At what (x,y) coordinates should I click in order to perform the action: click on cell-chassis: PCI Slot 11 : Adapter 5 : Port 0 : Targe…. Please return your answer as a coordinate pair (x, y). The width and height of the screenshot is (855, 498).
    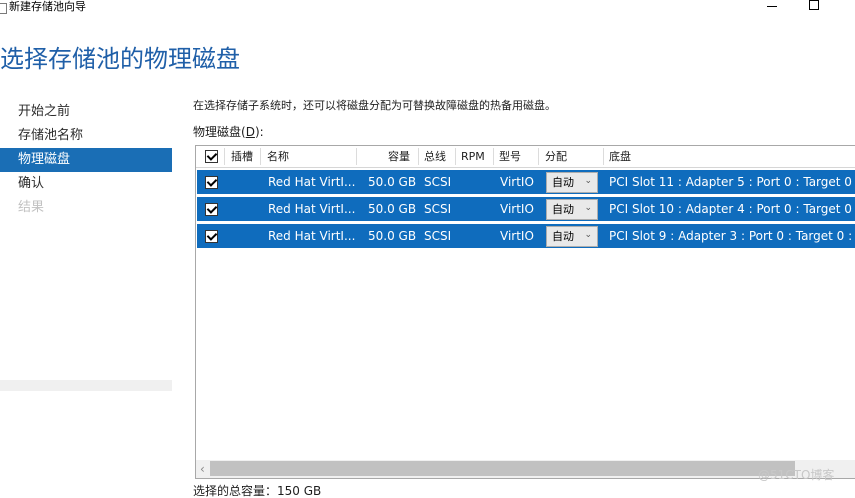
    Looking at the image, I should click on (732, 182).